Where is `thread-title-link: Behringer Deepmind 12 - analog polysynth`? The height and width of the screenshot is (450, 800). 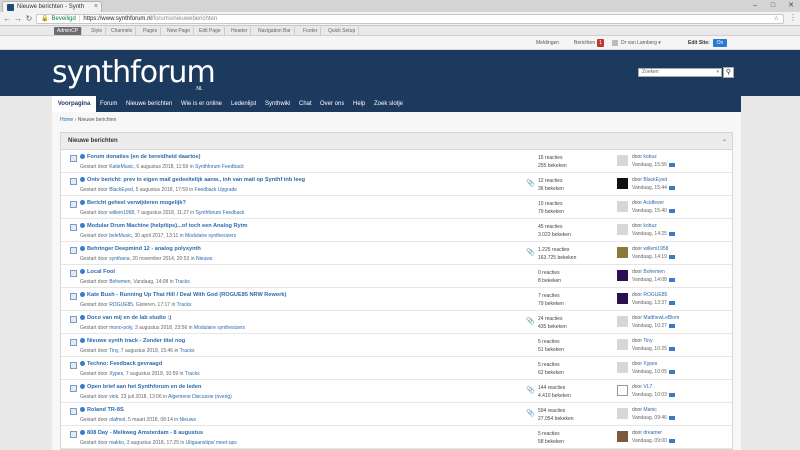 thread-title-link: Behringer Deepmind 12 - analog polysynth is located at coordinates (144, 249).